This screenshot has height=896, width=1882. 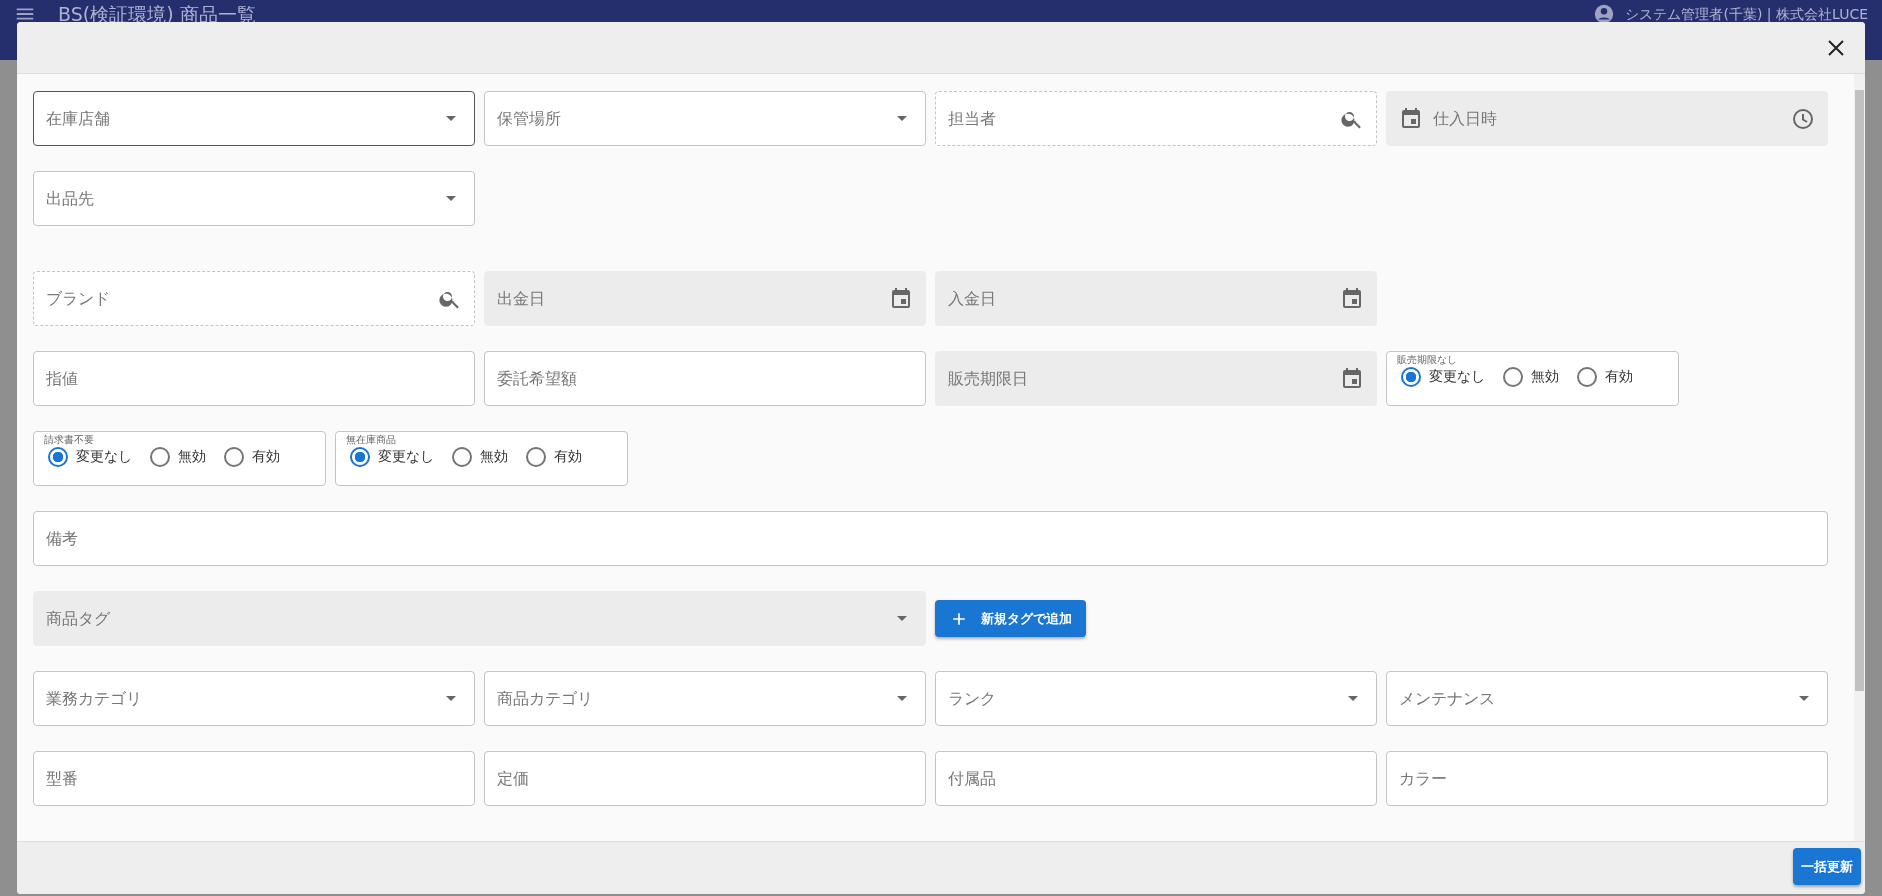 I want to click on datetime-field: 仕入日時, so click(x=1607, y=118).